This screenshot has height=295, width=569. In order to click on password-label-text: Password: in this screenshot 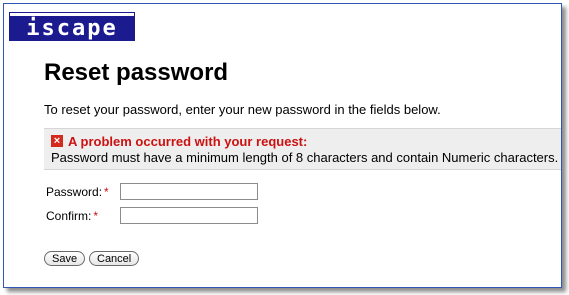, I will do `click(74, 192)`.